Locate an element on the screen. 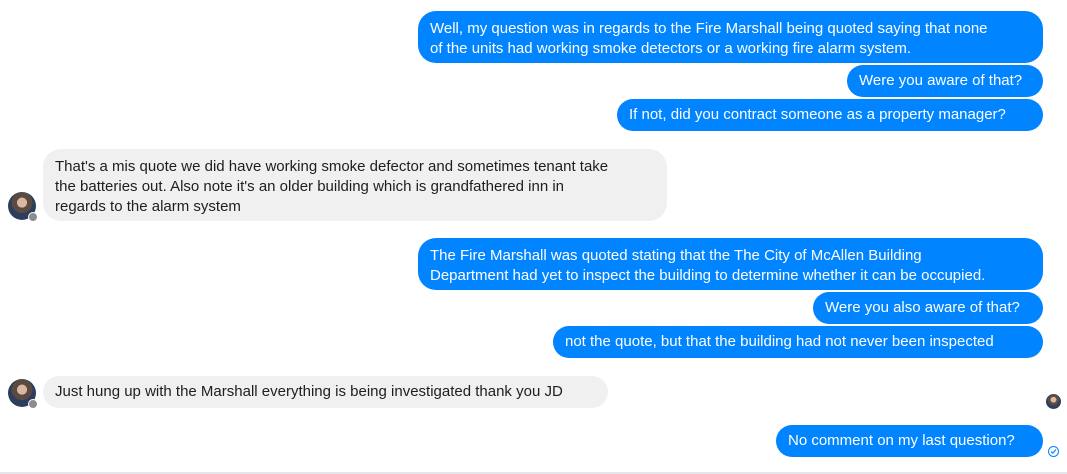  outgoing-message: No comment on my last question? is located at coordinates (909, 441).